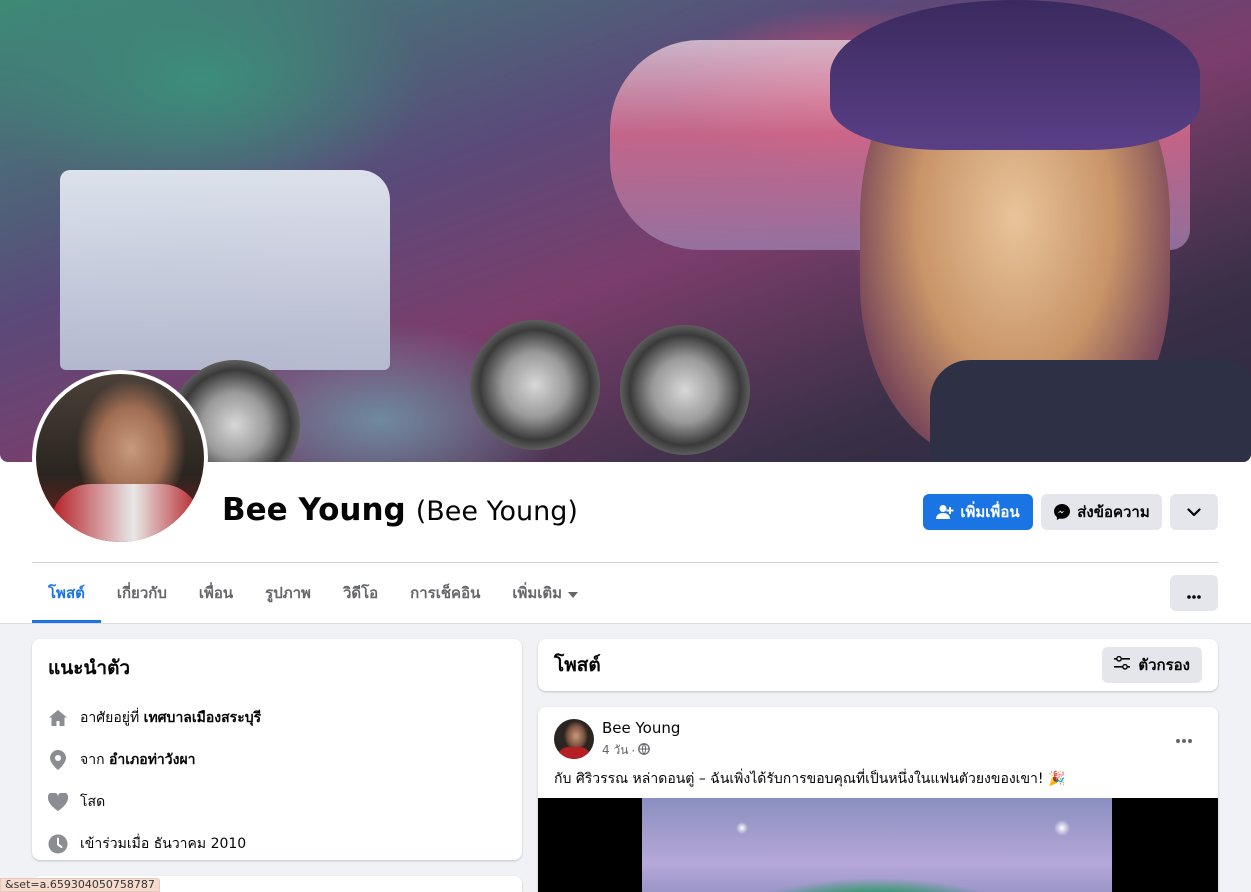 This screenshot has width=1251, height=892. What do you see at coordinates (93, 802) in the screenshot?
I see `relationship-text: โสด` at bounding box center [93, 802].